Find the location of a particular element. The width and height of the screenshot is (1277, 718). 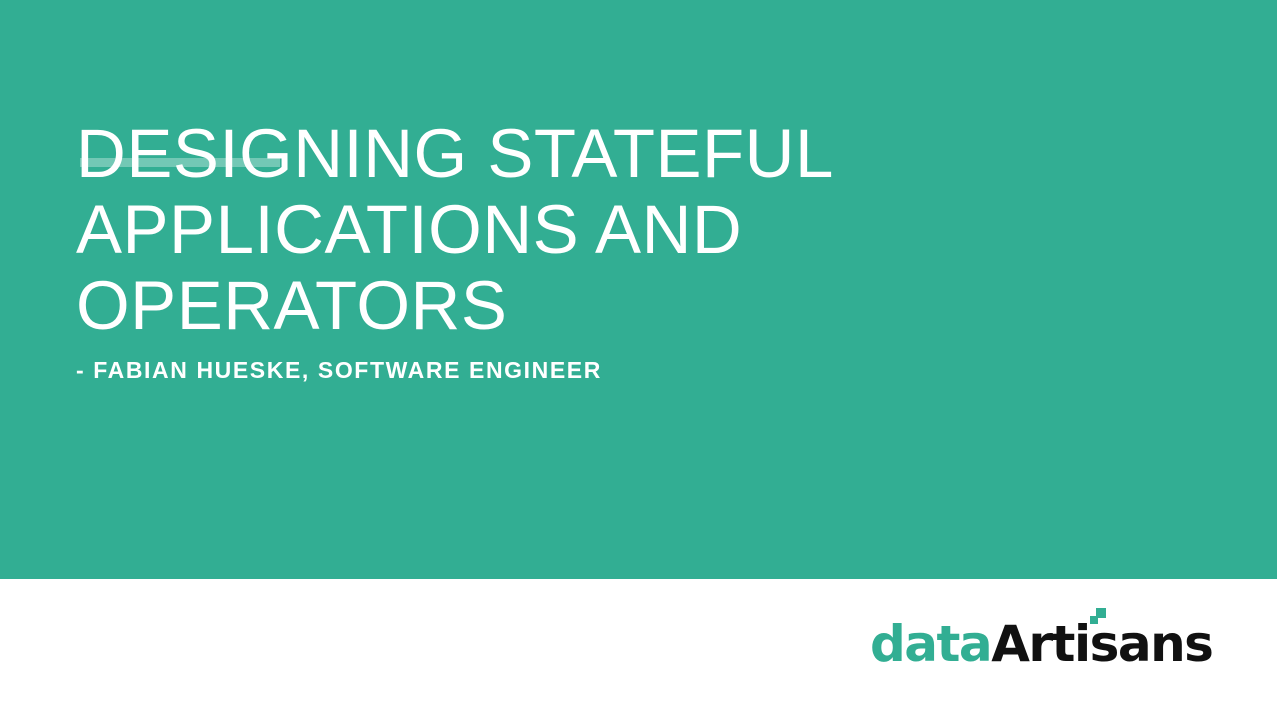

slide-subtitle: - FABIAN HUESKE, SOFTWARE ENGINEER is located at coordinates (339, 370).